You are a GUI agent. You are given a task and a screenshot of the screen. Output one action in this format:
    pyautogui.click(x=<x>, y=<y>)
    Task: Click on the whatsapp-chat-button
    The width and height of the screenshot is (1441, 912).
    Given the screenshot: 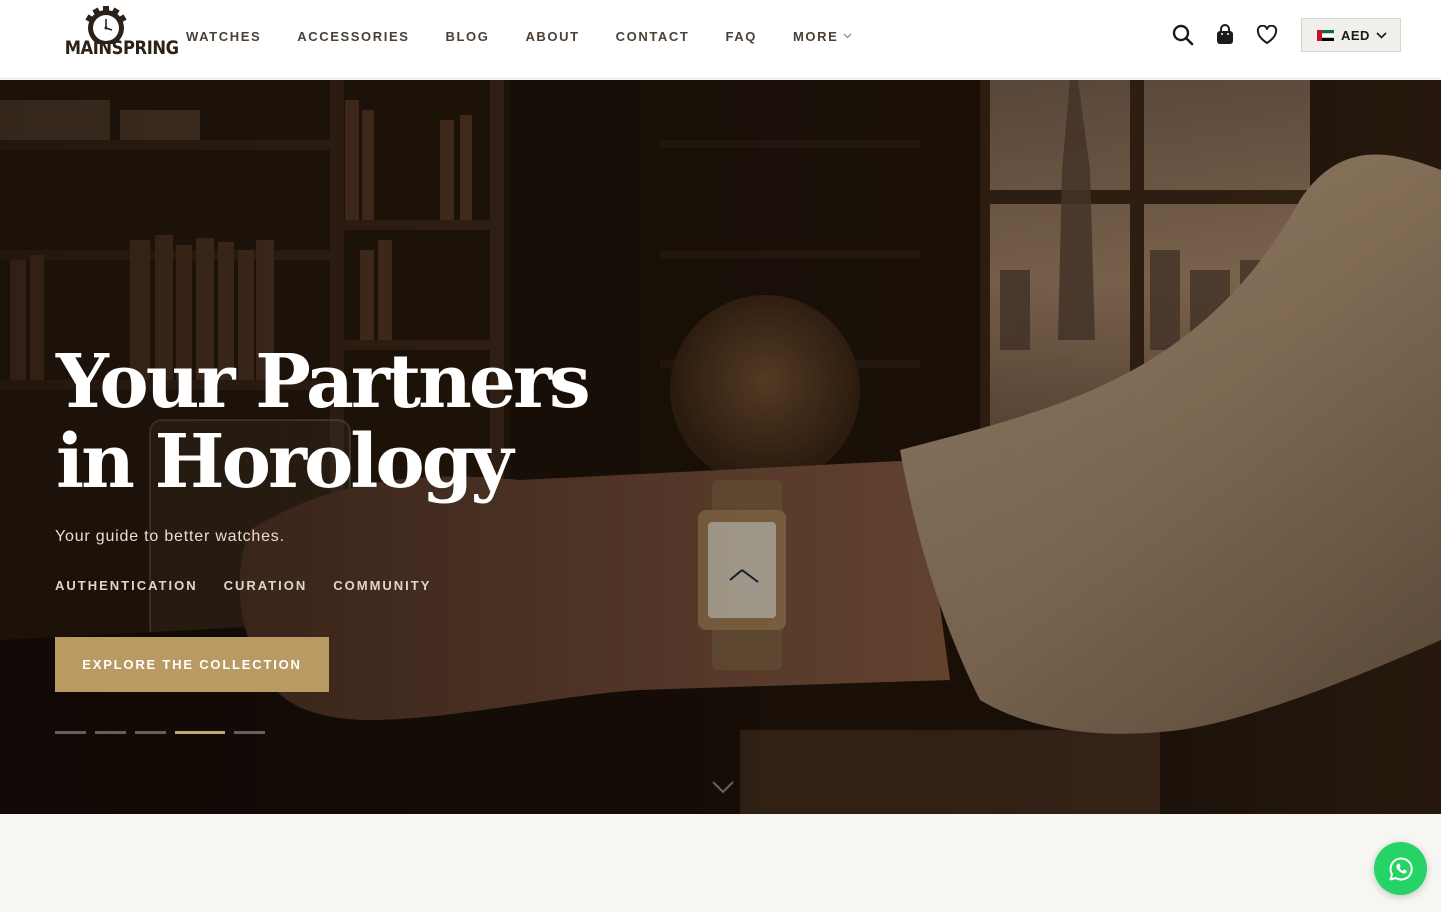 What is the action you would take?
    pyautogui.click(x=1400, y=868)
    